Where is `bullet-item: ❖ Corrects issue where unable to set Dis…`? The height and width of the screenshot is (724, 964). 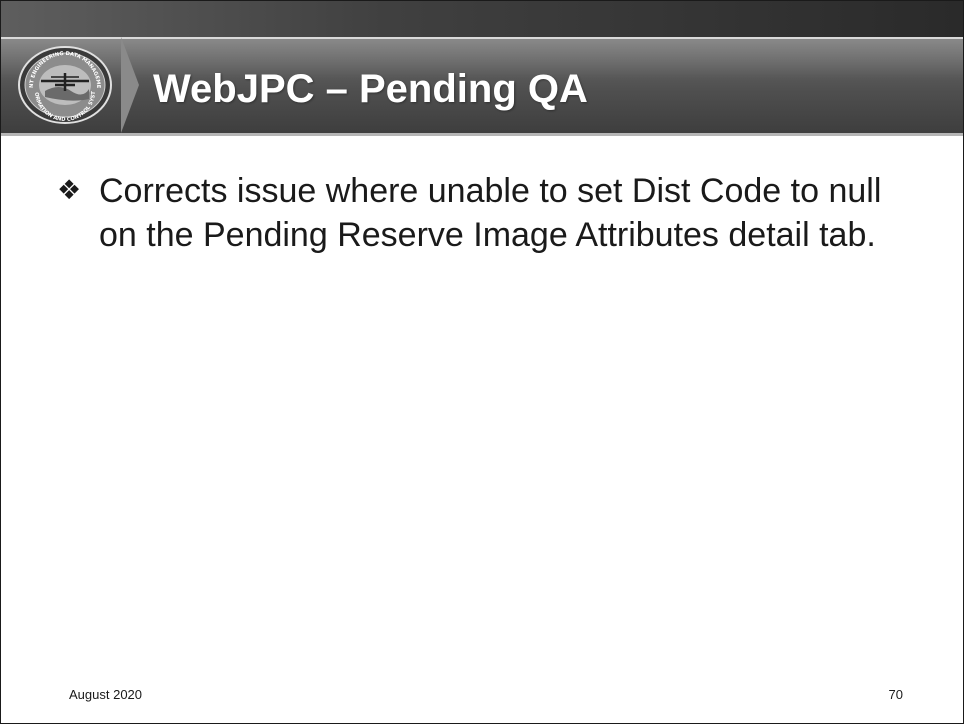 bullet-item: ❖ Corrects issue where unable to set Dis… is located at coordinates (487, 213).